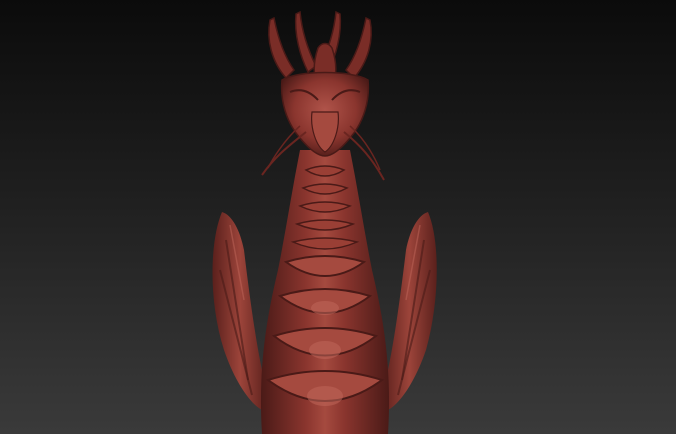 Image resolution: width=676 pixels, height=434 pixels. What do you see at coordinates (325, 292) in the screenshot?
I see `dragon-body` at bounding box center [325, 292].